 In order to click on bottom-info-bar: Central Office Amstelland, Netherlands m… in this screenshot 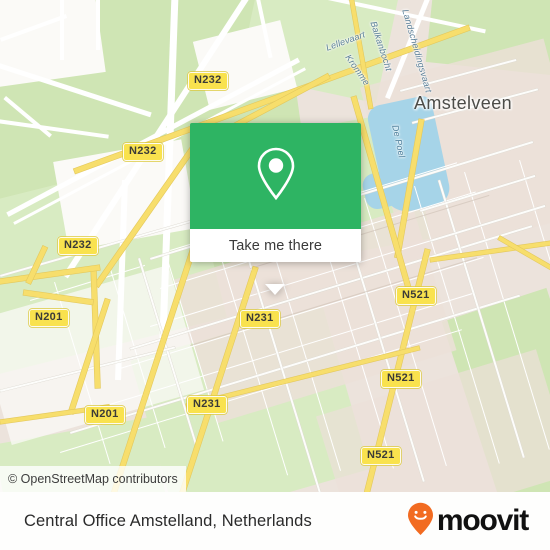, I will do `click(275, 521)`.